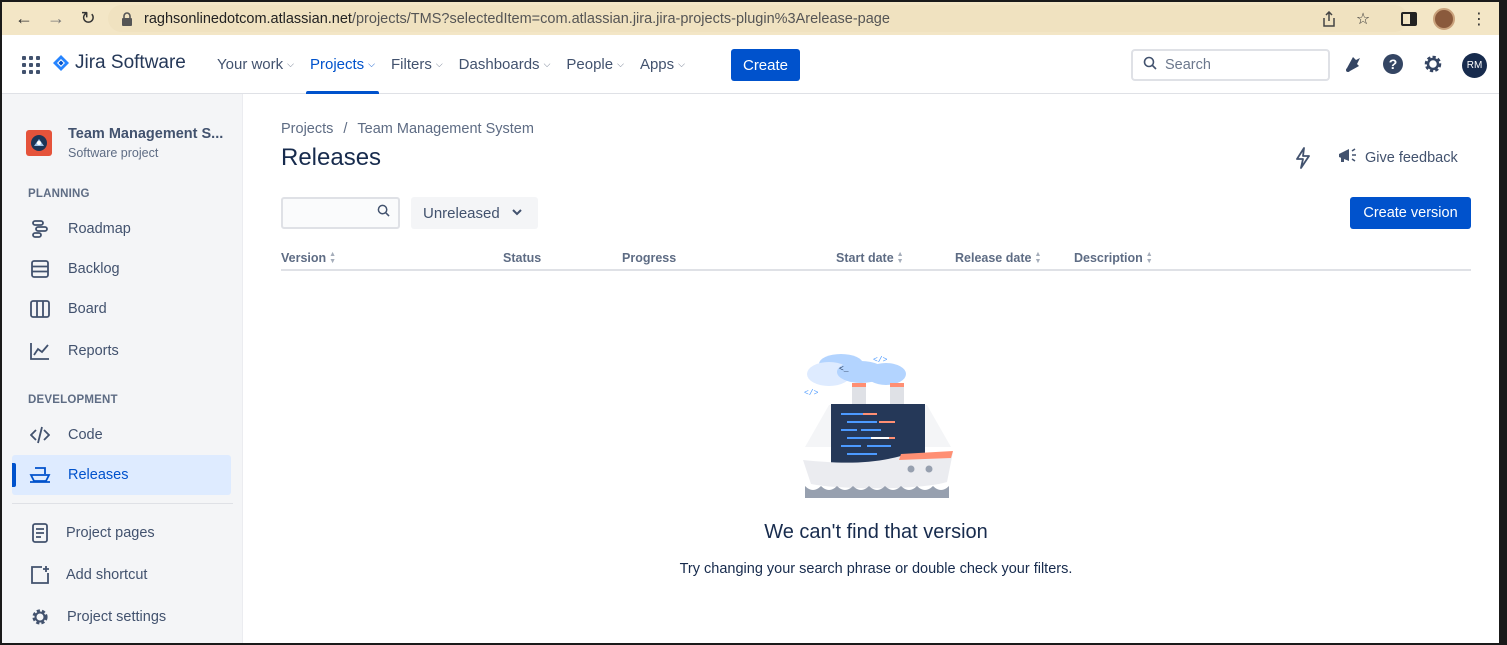  What do you see at coordinates (99, 229) in the screenshot?
I see `sidebar-item-label: Roadmap` at bounding box center [99, 229].